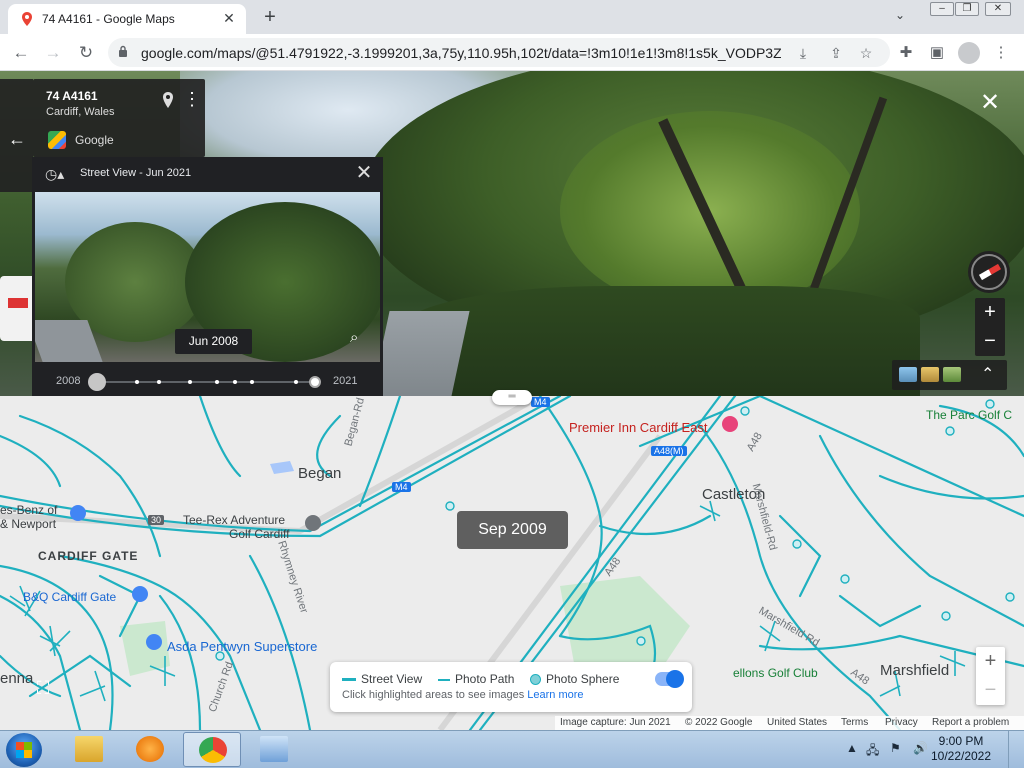  I want to click on address-card: 74 A4161 Cardiff, Wales Google ⋮, so click(119, 118).